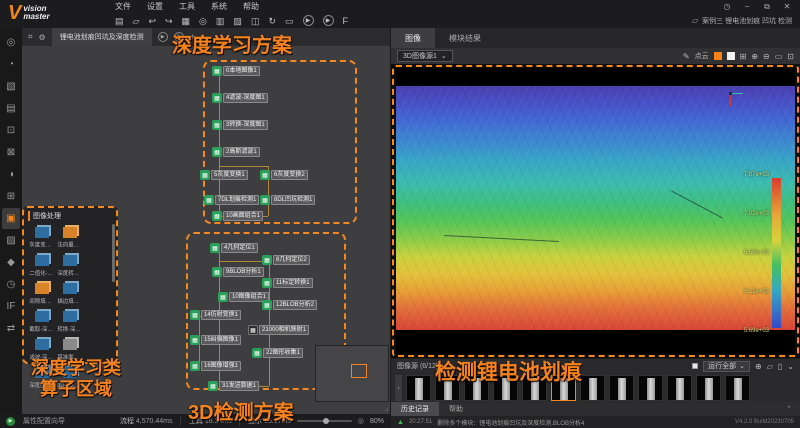 The height and width of the screenshot is (428, 800). What do you see at coordinates (790, 56) in the screenshot?
I see `viewer-tool-icon: ⊡` at bounding box center [790, 56].